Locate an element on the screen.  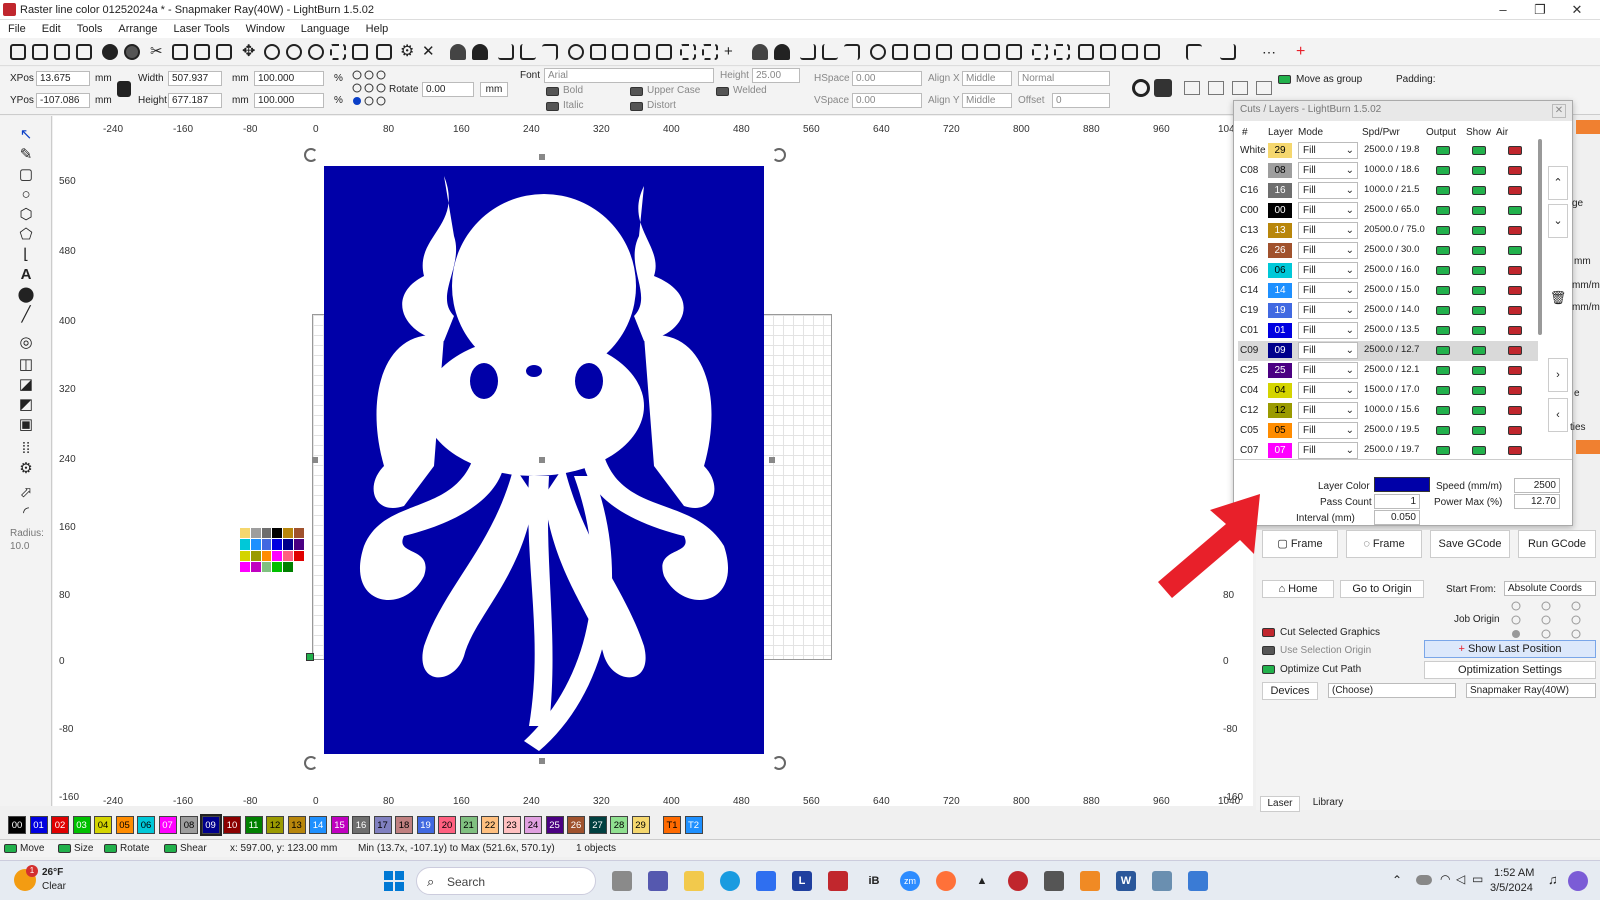
zoom-app-icon: zm is located at coordinates (910, 881).